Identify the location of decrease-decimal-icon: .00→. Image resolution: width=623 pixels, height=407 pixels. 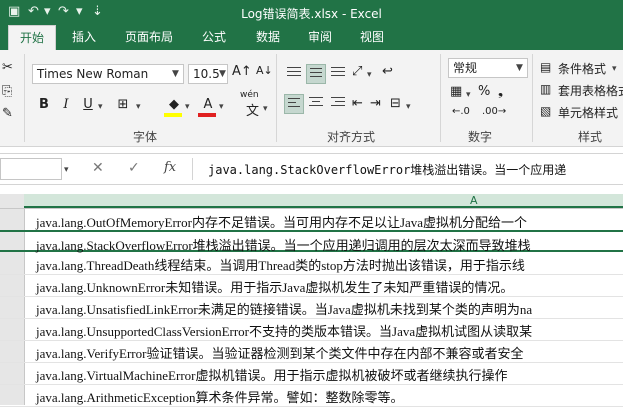
(494, 111).